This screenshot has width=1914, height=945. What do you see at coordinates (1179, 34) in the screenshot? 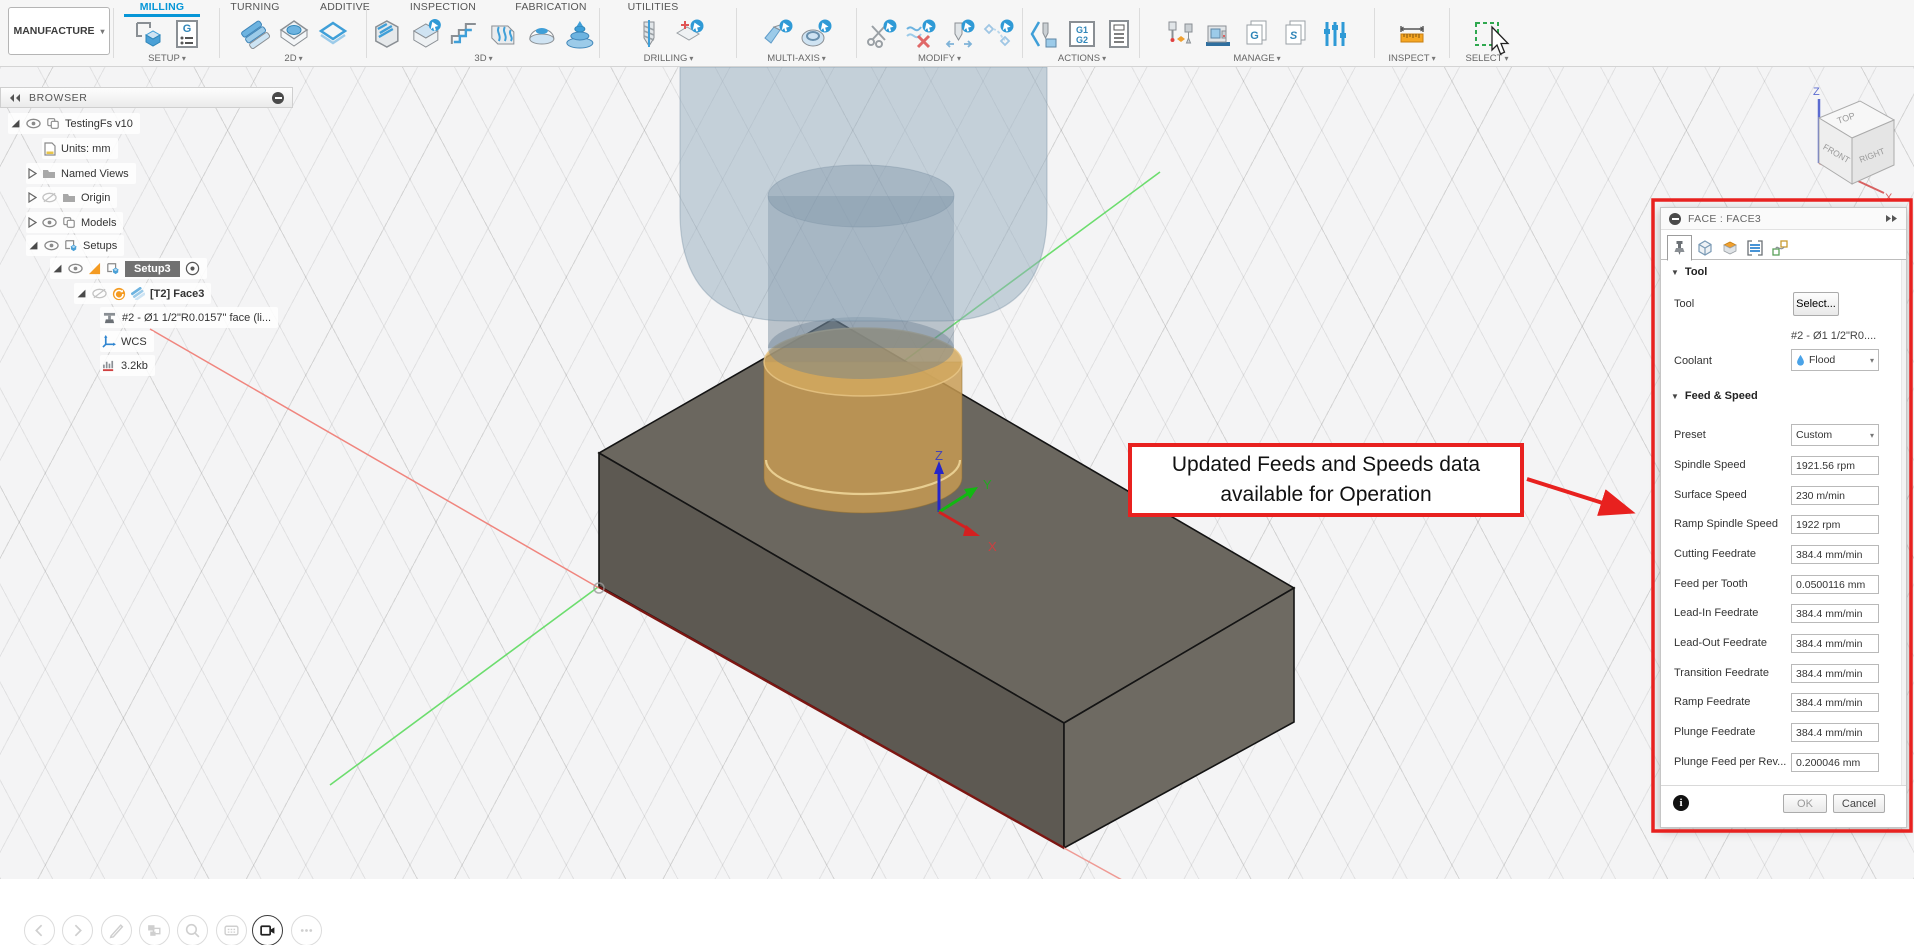
I see `probe-icon` at bounding box center [1179, 34].